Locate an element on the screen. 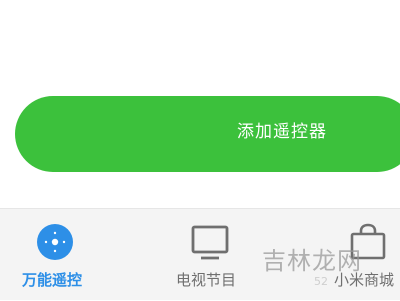 This screenshot has width=400, height=301. tab-mi-store: 小米商城 is located at coordinates (360, 255).